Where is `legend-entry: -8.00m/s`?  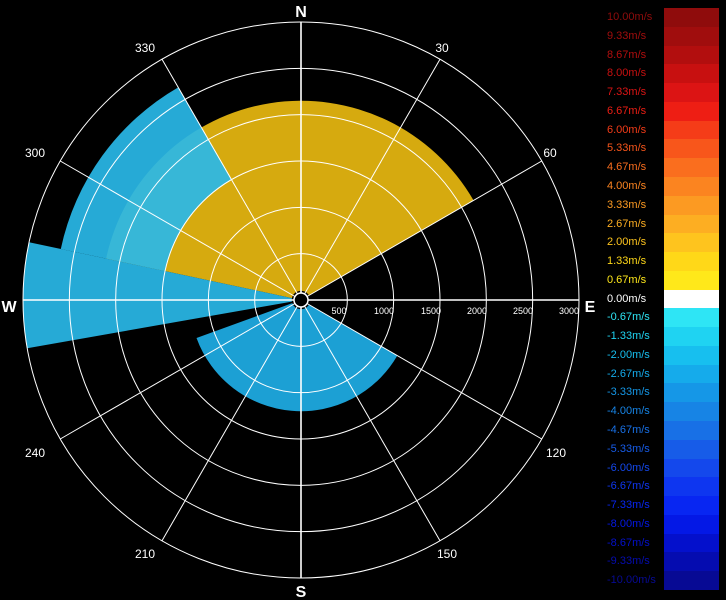 legend-entry: -8.00m/s is located at coordinates (663, 524).